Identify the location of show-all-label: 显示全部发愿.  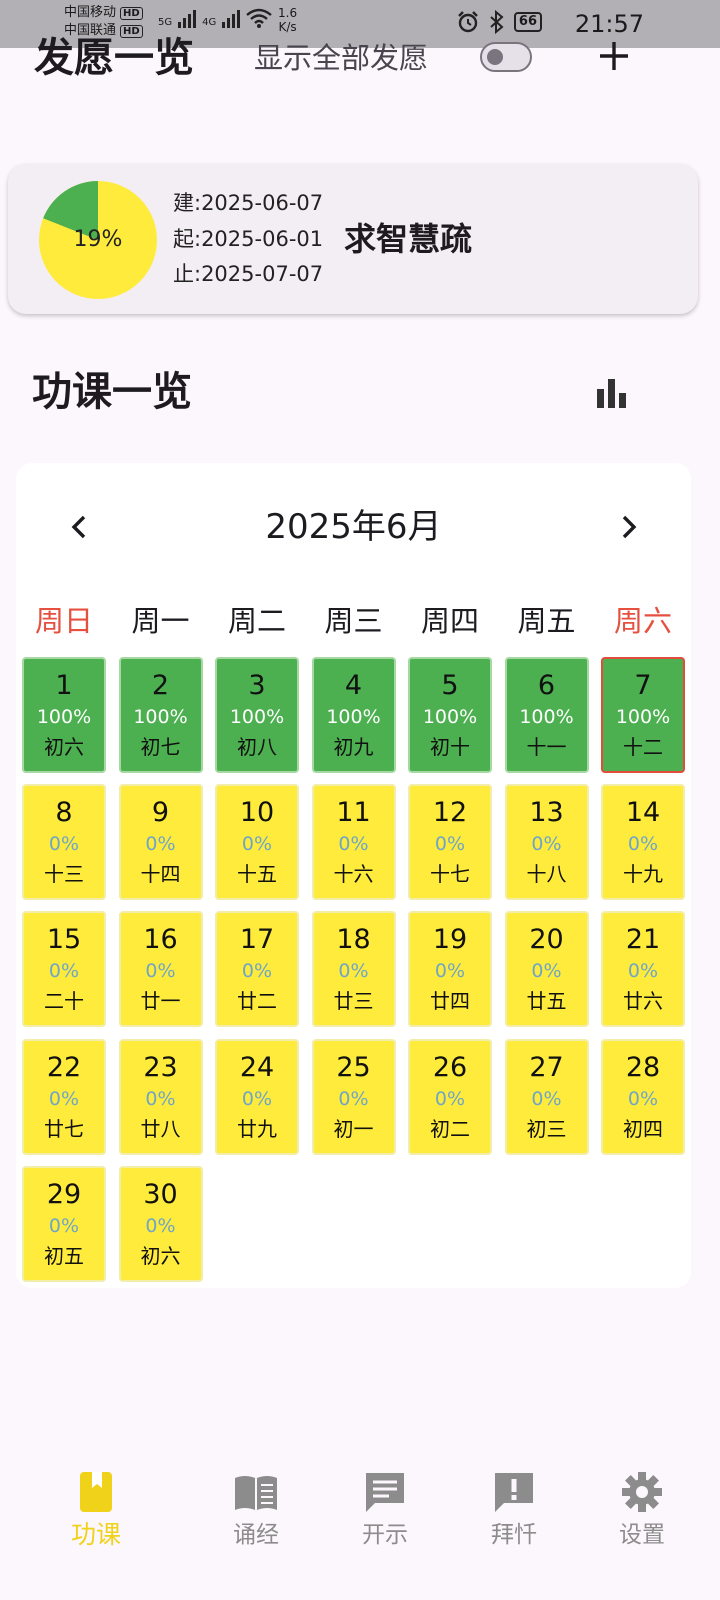
(341, 58).